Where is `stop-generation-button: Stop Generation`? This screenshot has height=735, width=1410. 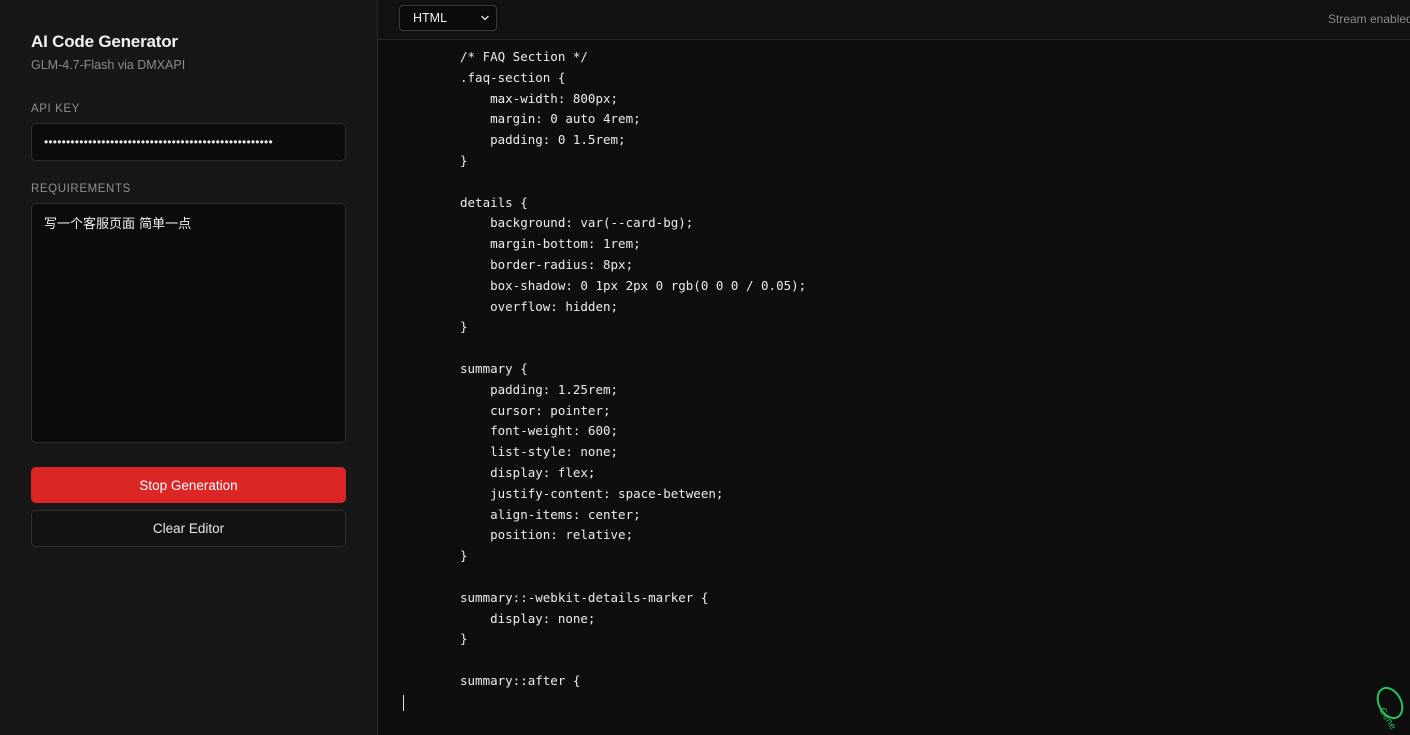 stop-generation-button: Stop Generation is located at coordinates (188, 485).